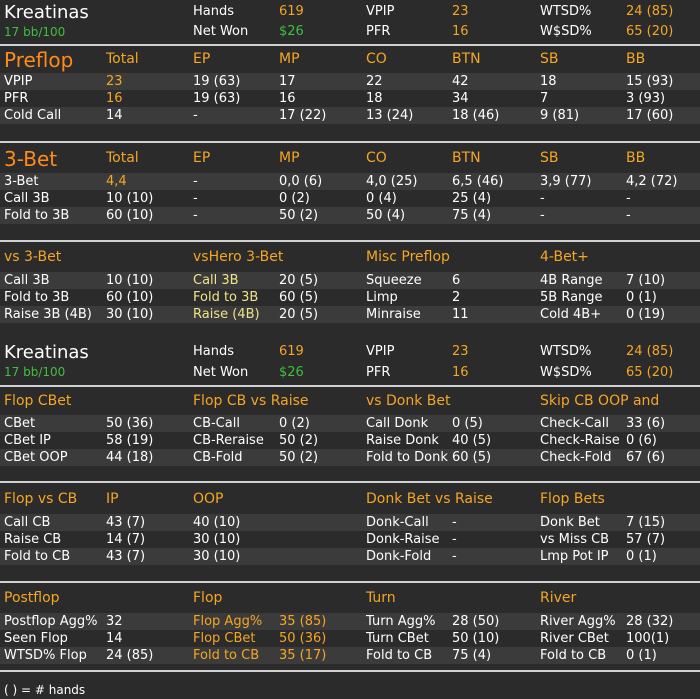  I want to click on vpip-label: VPIP, so click(380, 11).